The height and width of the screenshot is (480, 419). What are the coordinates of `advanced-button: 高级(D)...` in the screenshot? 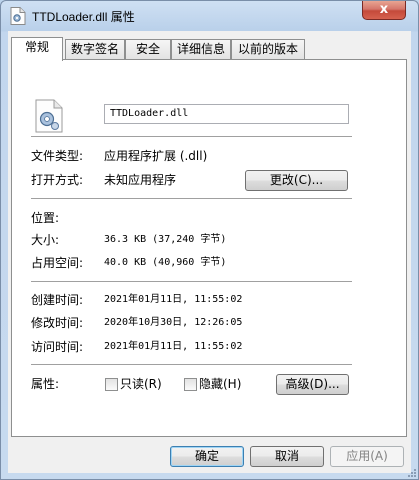 It's located at (312, 384).